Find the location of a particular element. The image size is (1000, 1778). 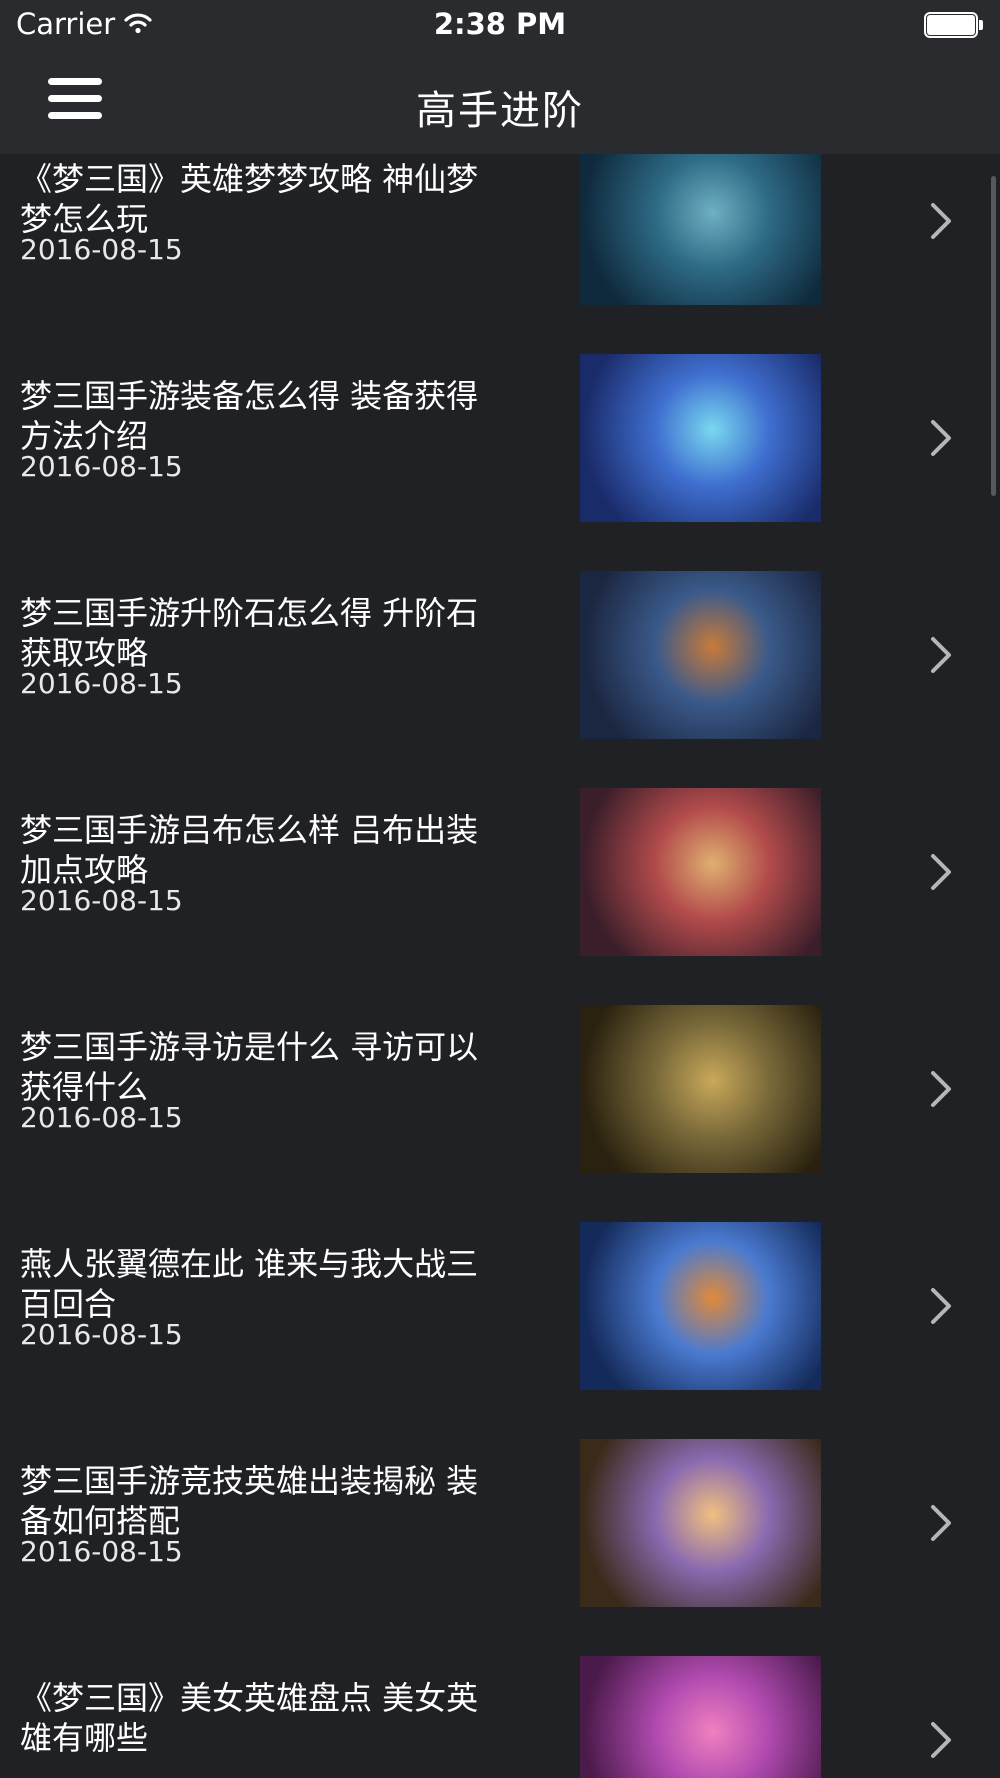

article-title: 梦三国手游吕布怎么样 吕布出装加点攻略 is located at coordinates (249, 850).